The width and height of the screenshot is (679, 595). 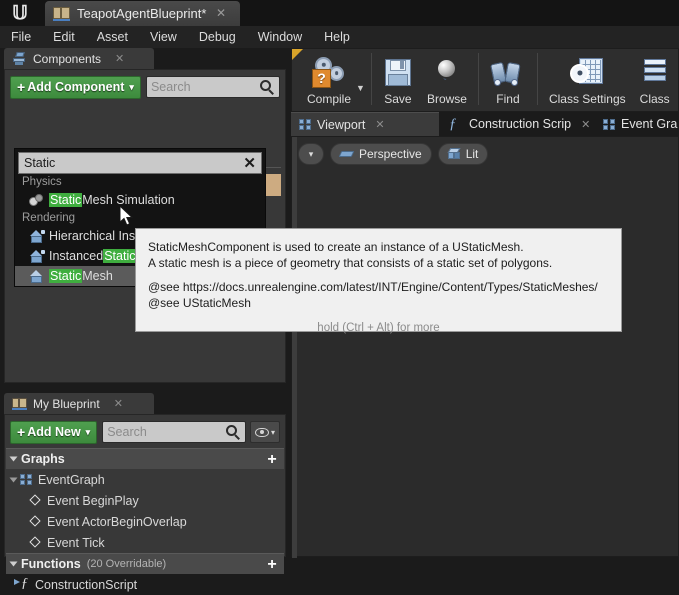 What do you see at coordinates (86, 584) in the screenshot?
I see `tree-item-label: ConstructionScript` at bounding box center [86, 584].